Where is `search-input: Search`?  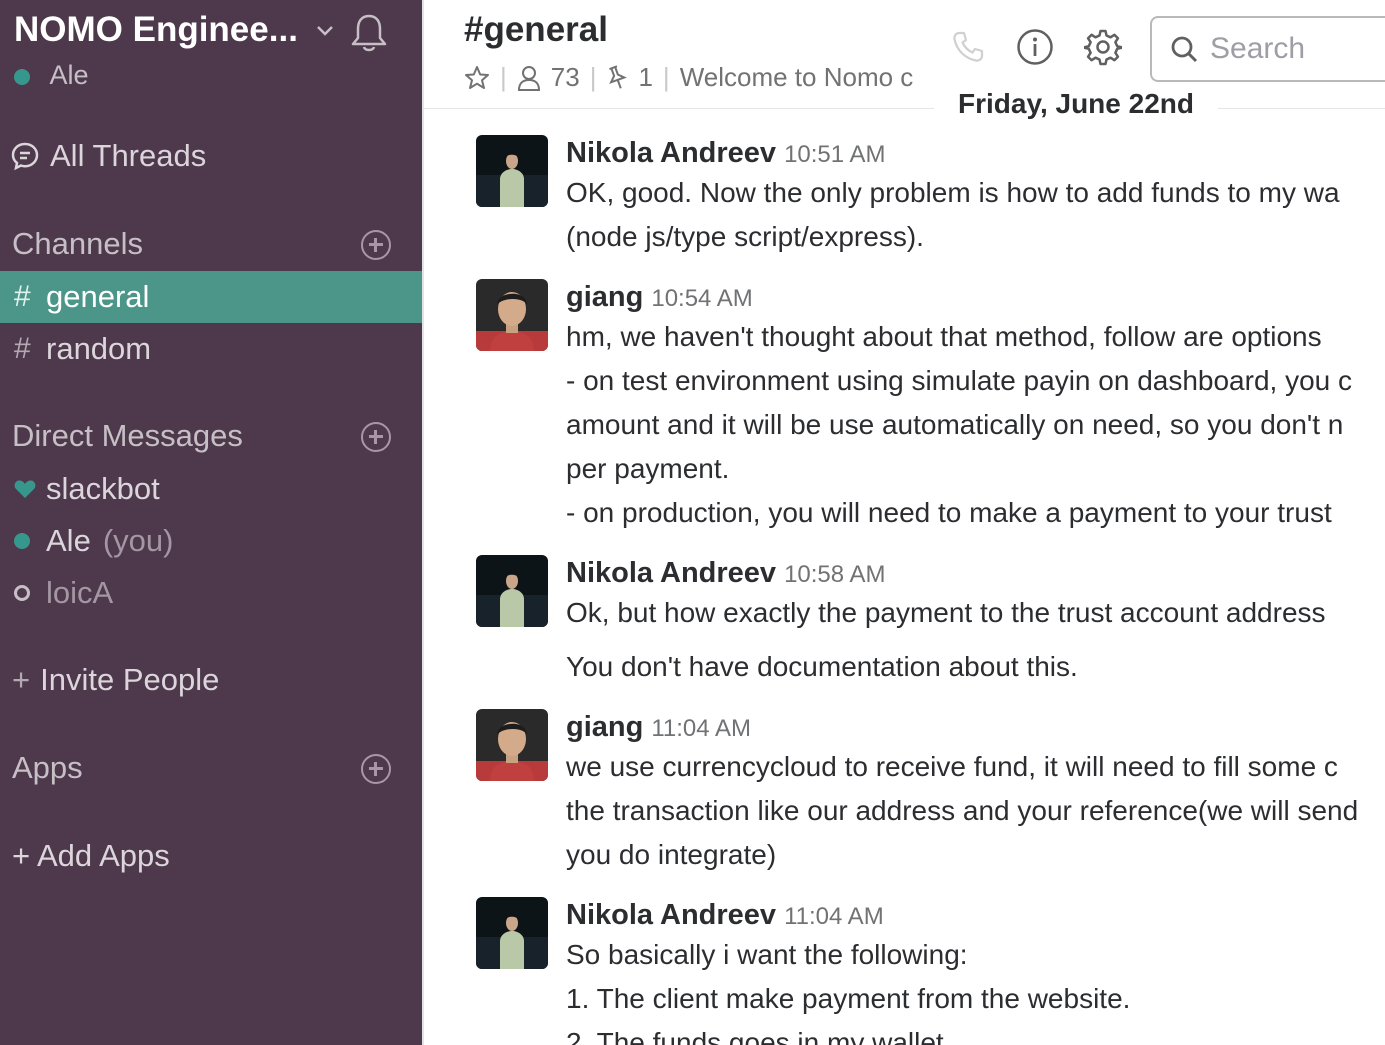
search-input: Search is located at coordinates (1267, 49).